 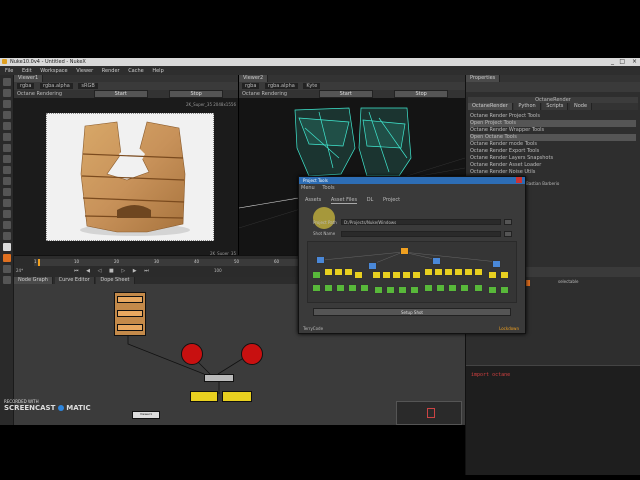 I want to click on plugin-tool-icon, so click(x=7, y=269).